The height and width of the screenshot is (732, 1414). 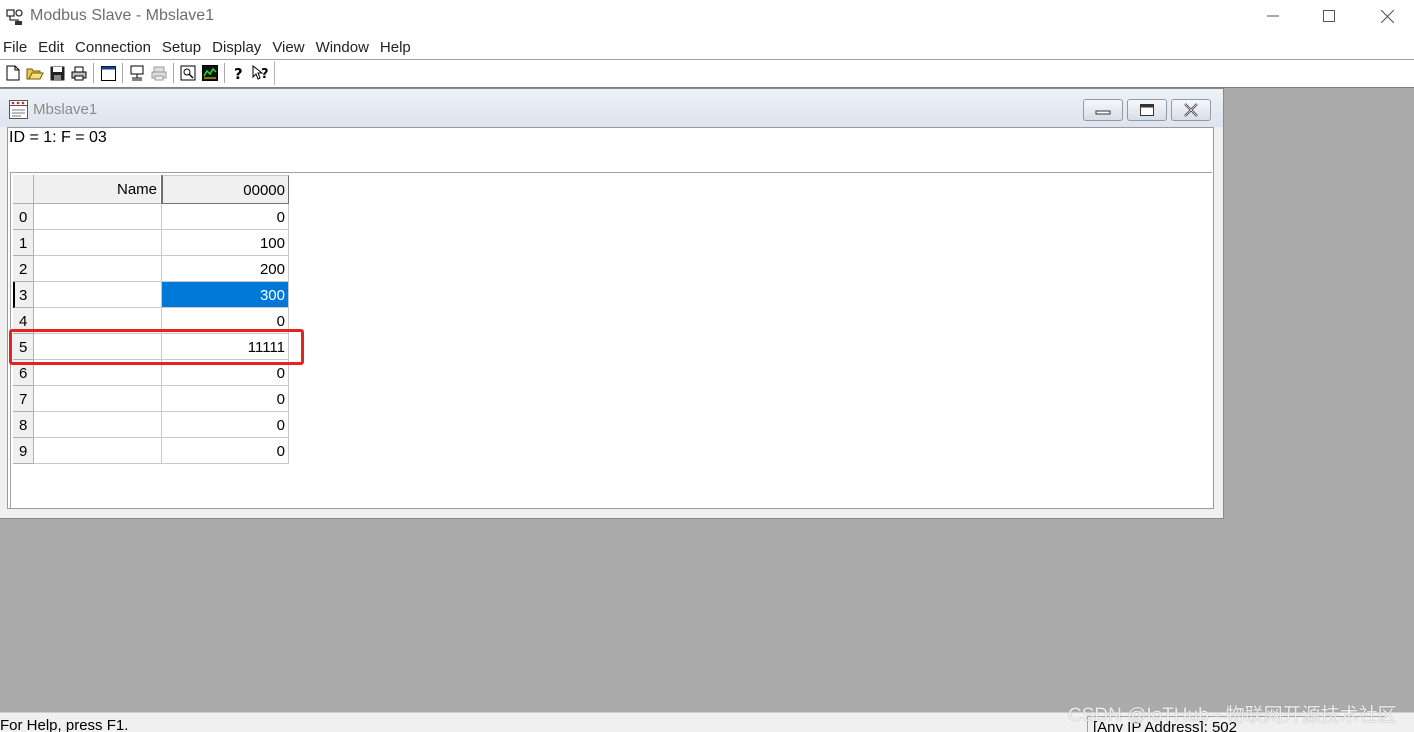 I want to click on grid-corner, so click(x=23, y=189).